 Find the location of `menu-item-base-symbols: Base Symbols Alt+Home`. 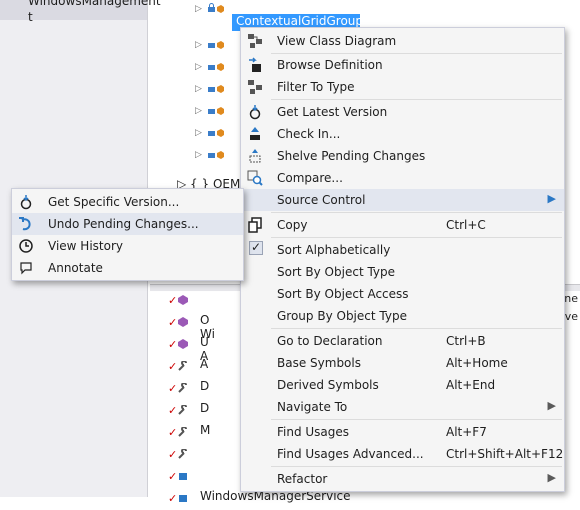

menu-item-base-symbols: Base Symbols Alt+Home is located at coordinates (402, 363).